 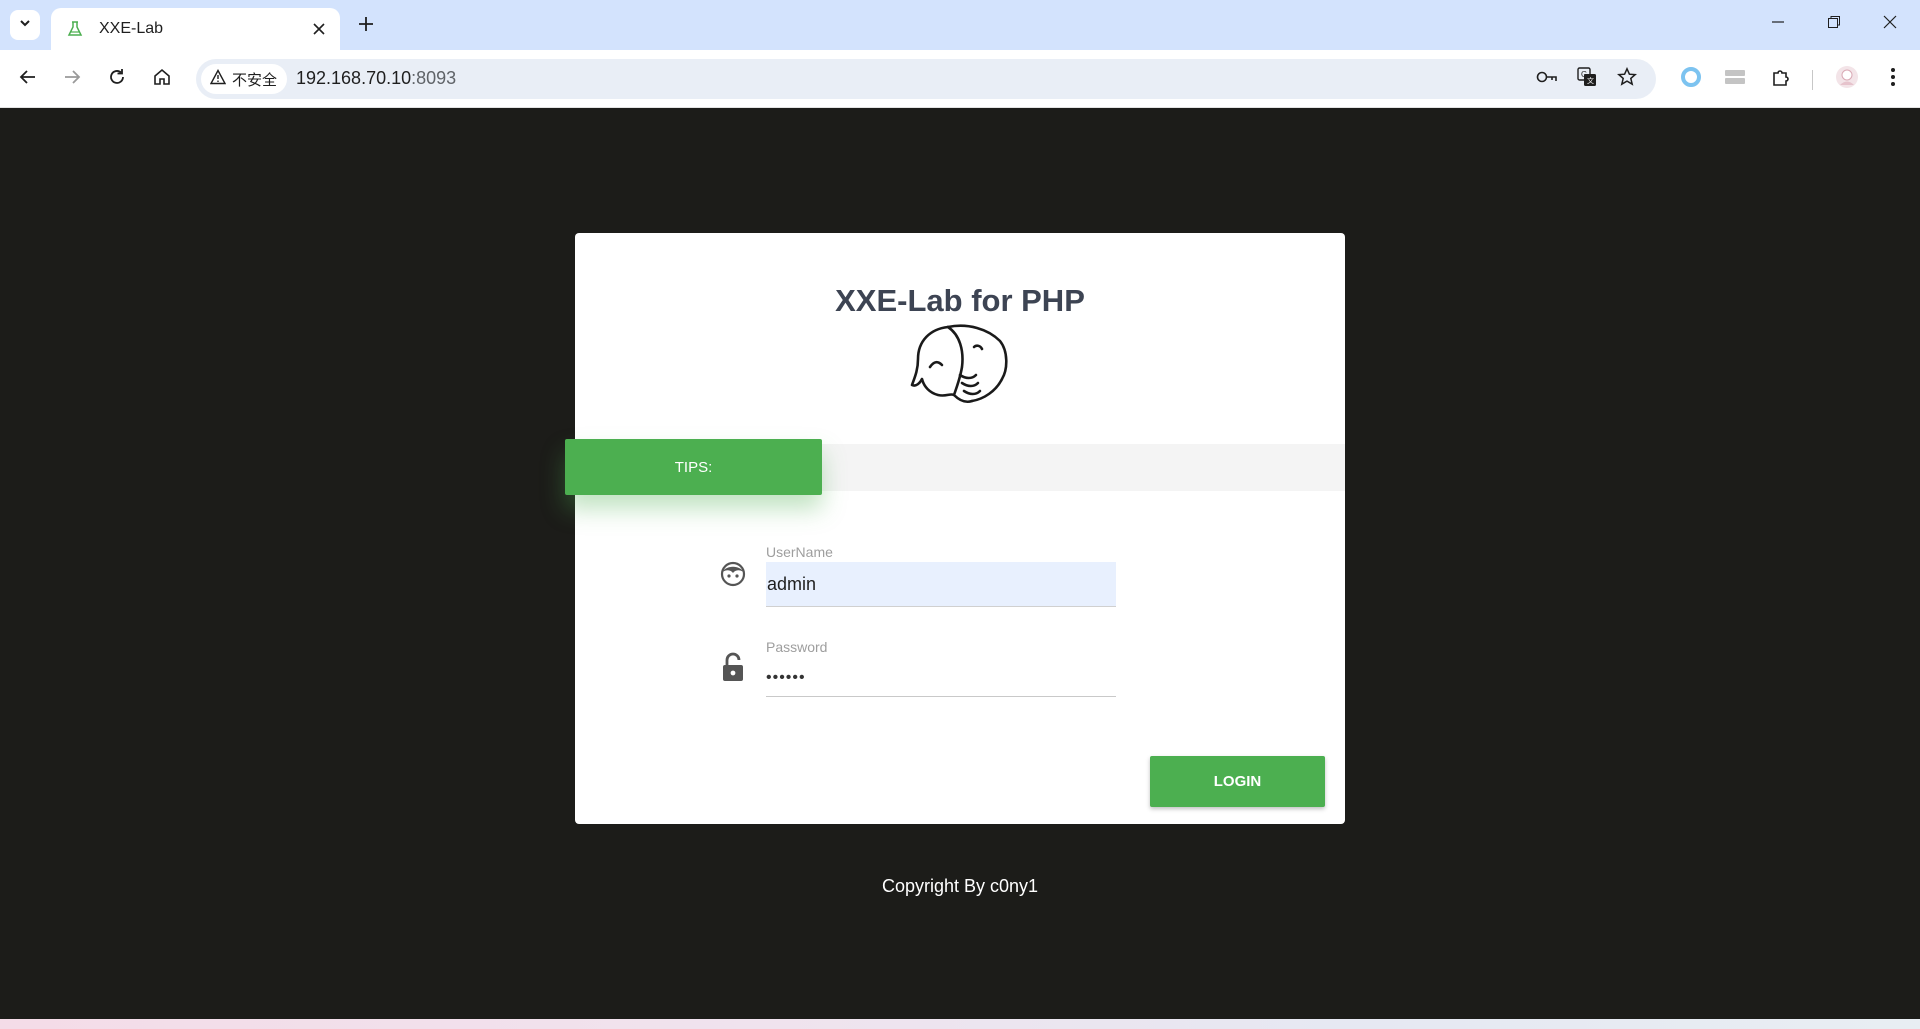 I want to click on extensions-button, so click(x=1781, y=79).